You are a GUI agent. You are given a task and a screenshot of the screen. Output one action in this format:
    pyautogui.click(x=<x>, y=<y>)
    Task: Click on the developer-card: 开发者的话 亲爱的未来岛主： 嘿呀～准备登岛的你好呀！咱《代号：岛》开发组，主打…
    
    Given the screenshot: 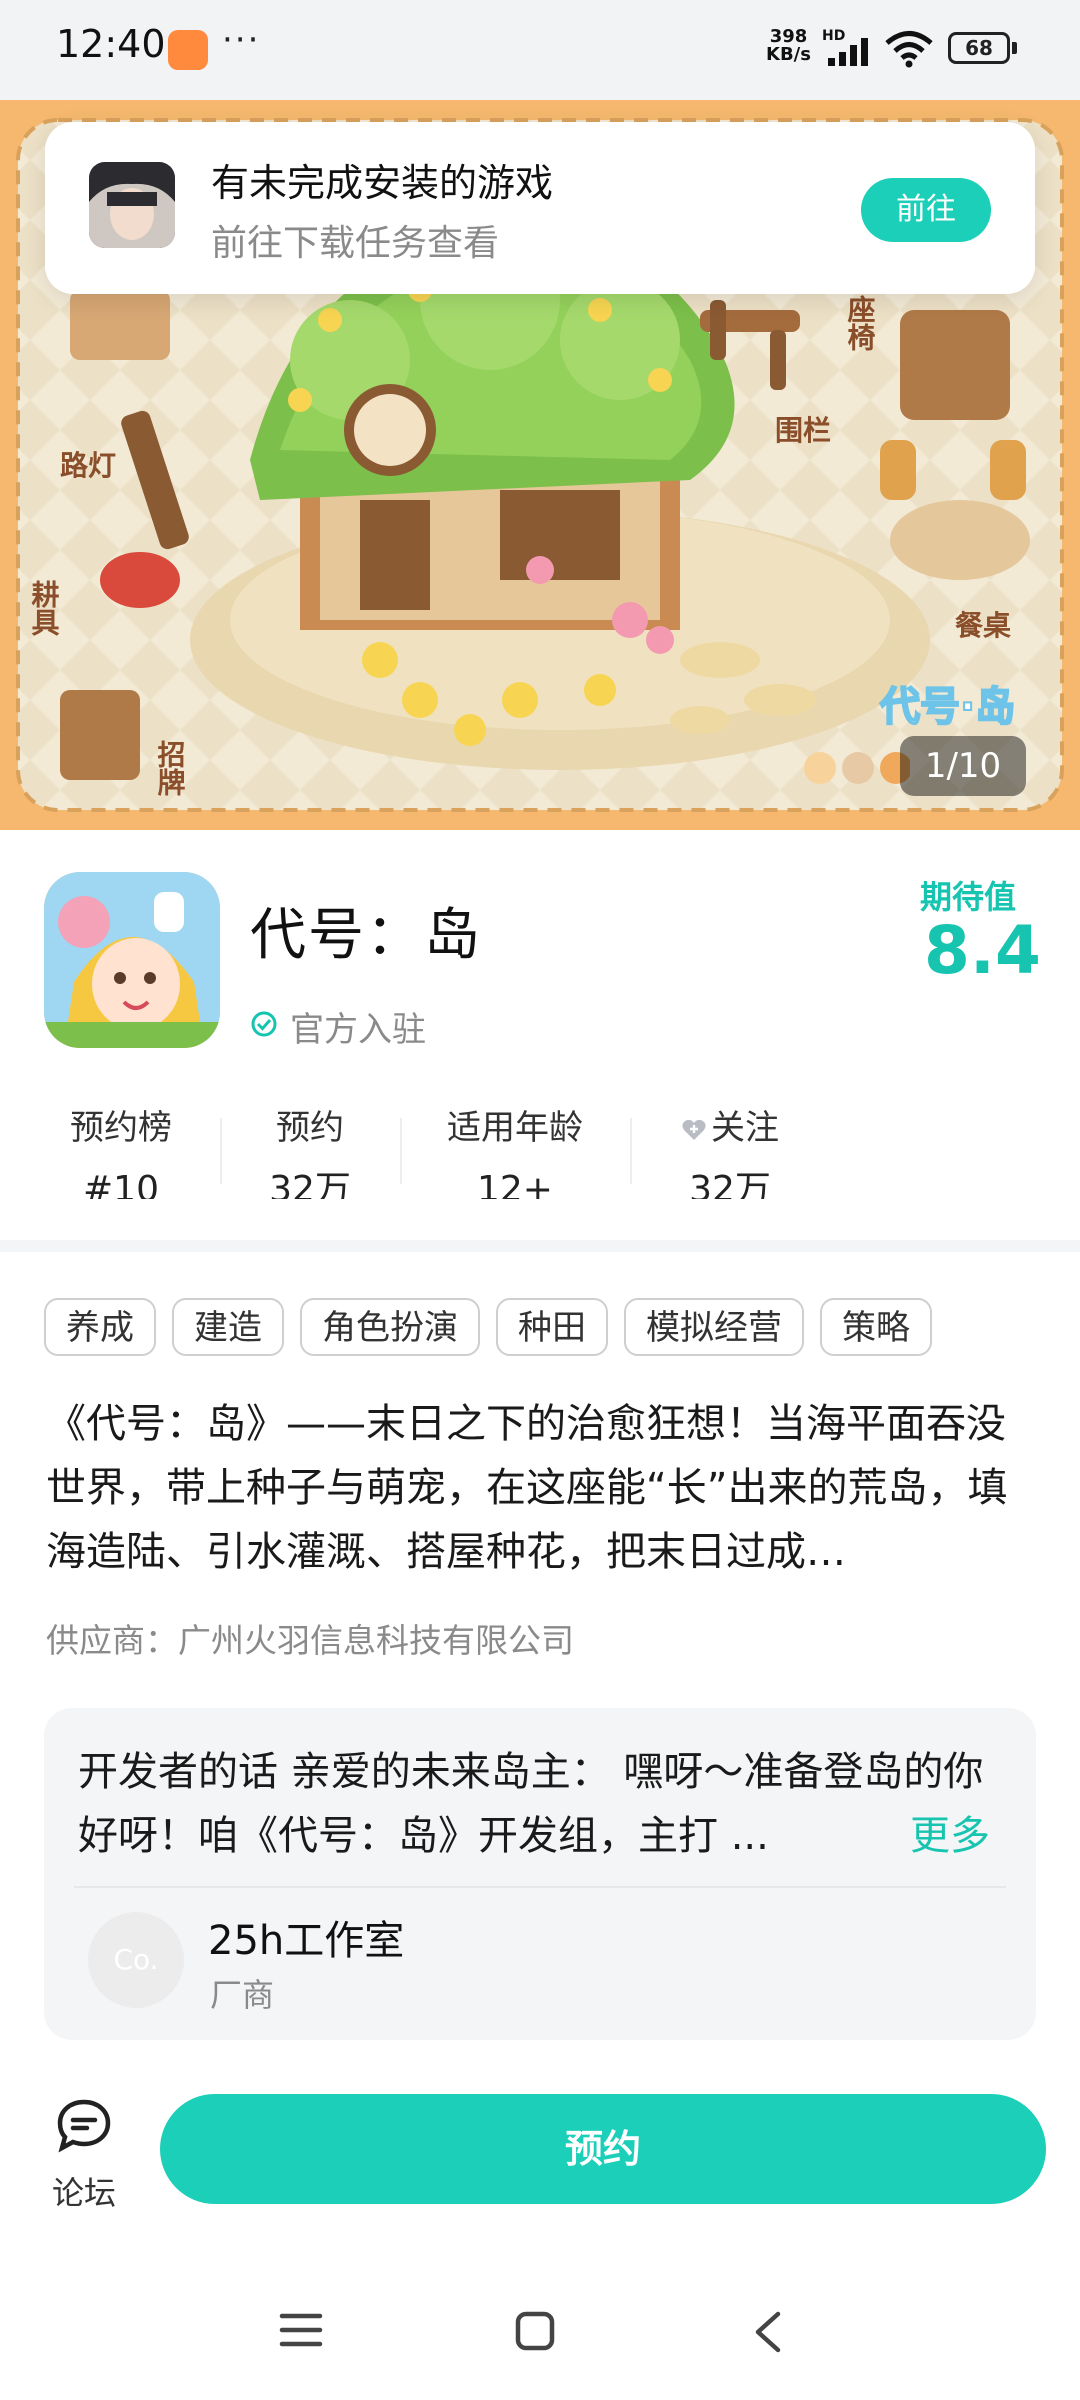 What is the action you would take?
    pyautogui.click(x=540, y=1874)
    